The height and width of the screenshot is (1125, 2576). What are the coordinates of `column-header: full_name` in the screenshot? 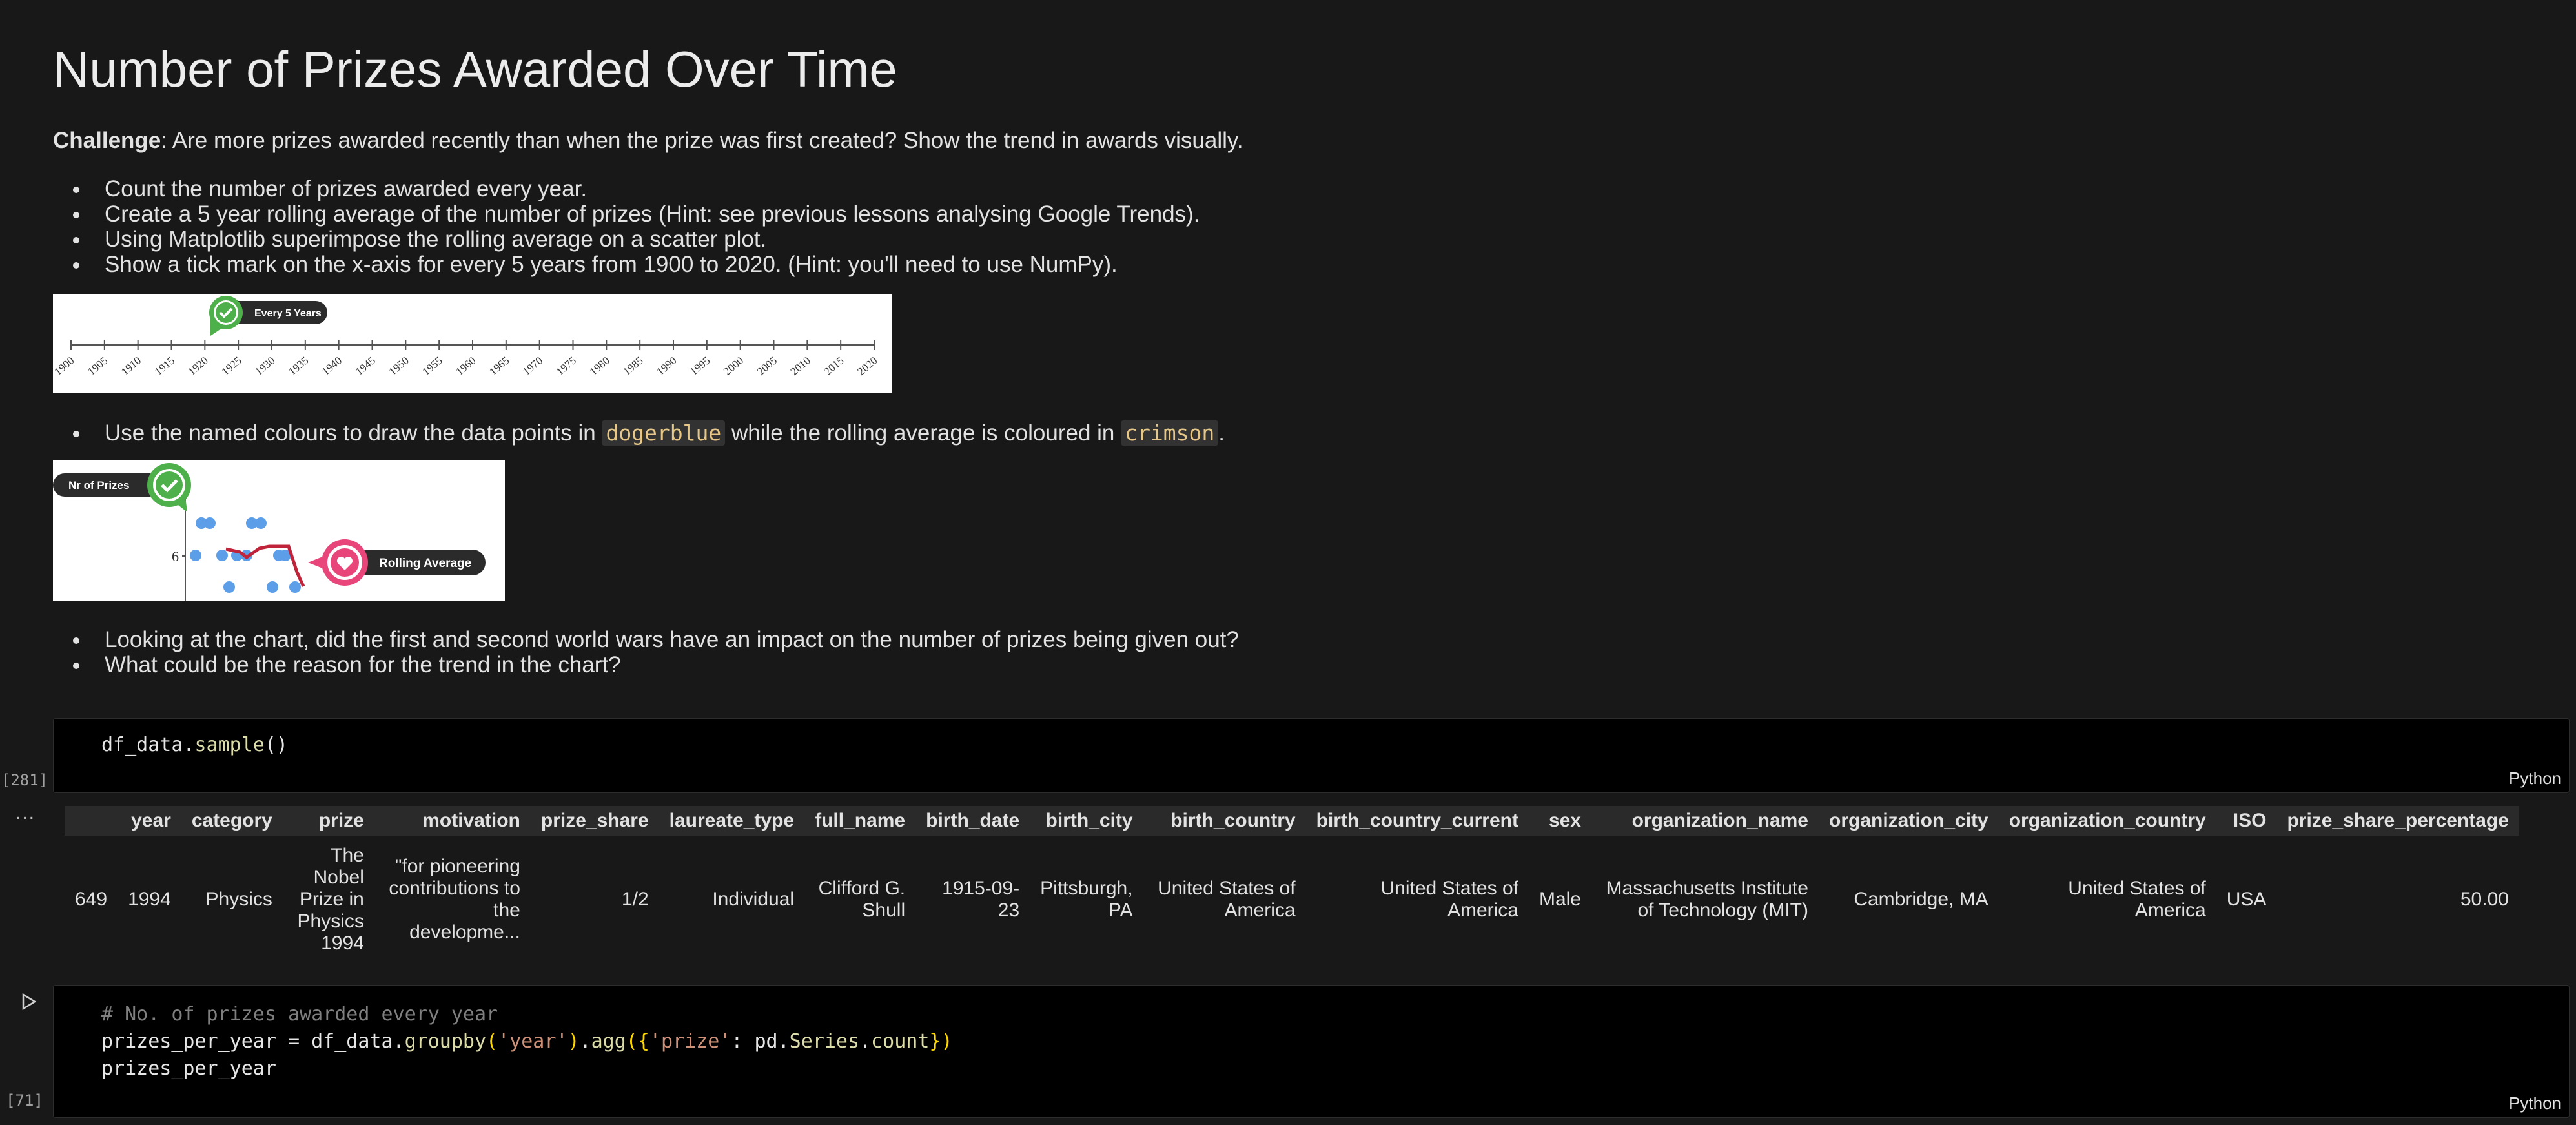 It's located at (860, 821).